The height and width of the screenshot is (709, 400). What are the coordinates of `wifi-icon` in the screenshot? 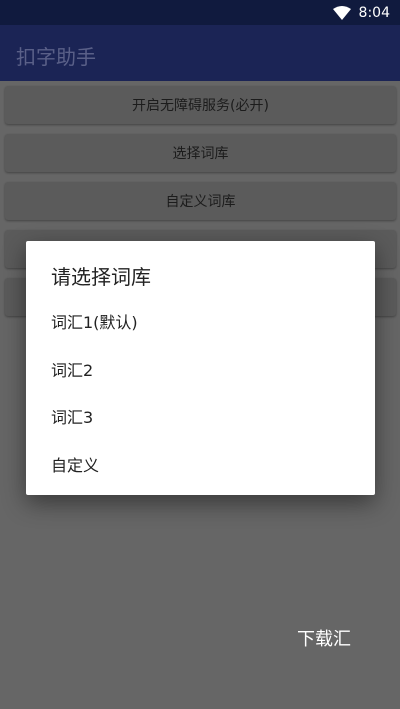 It's located at (341, 13).